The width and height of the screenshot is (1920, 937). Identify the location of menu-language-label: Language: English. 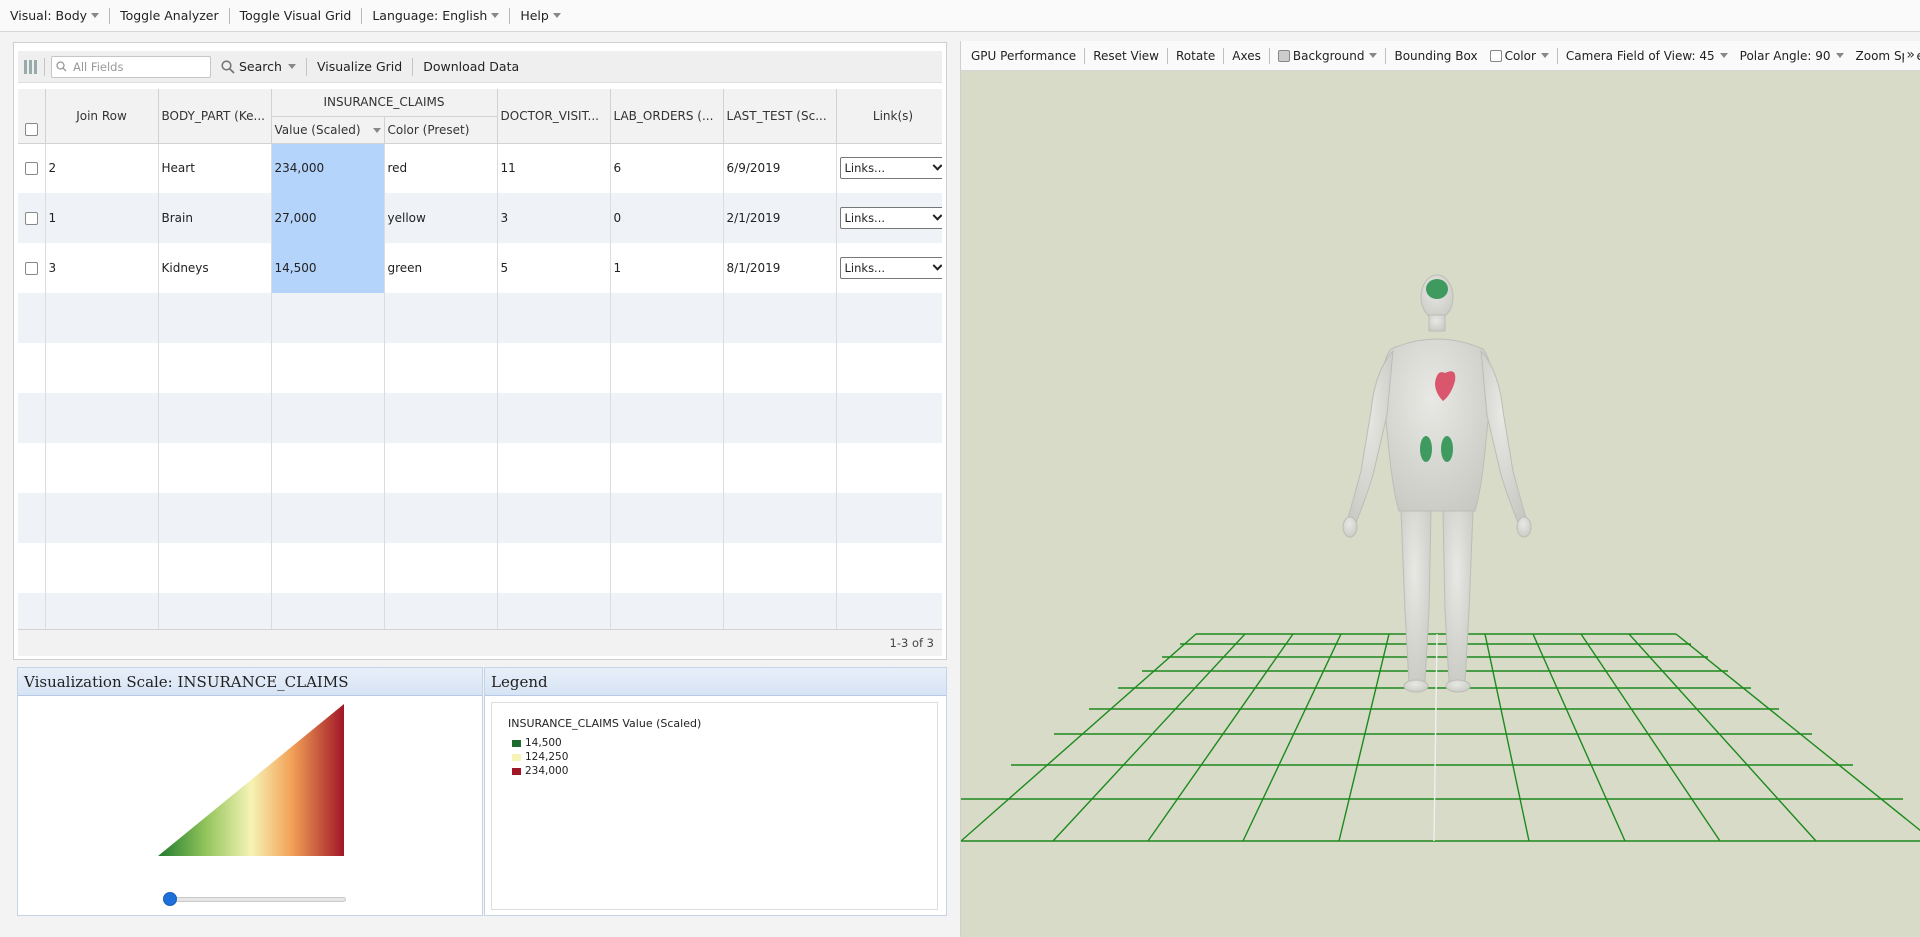
(430, 15).